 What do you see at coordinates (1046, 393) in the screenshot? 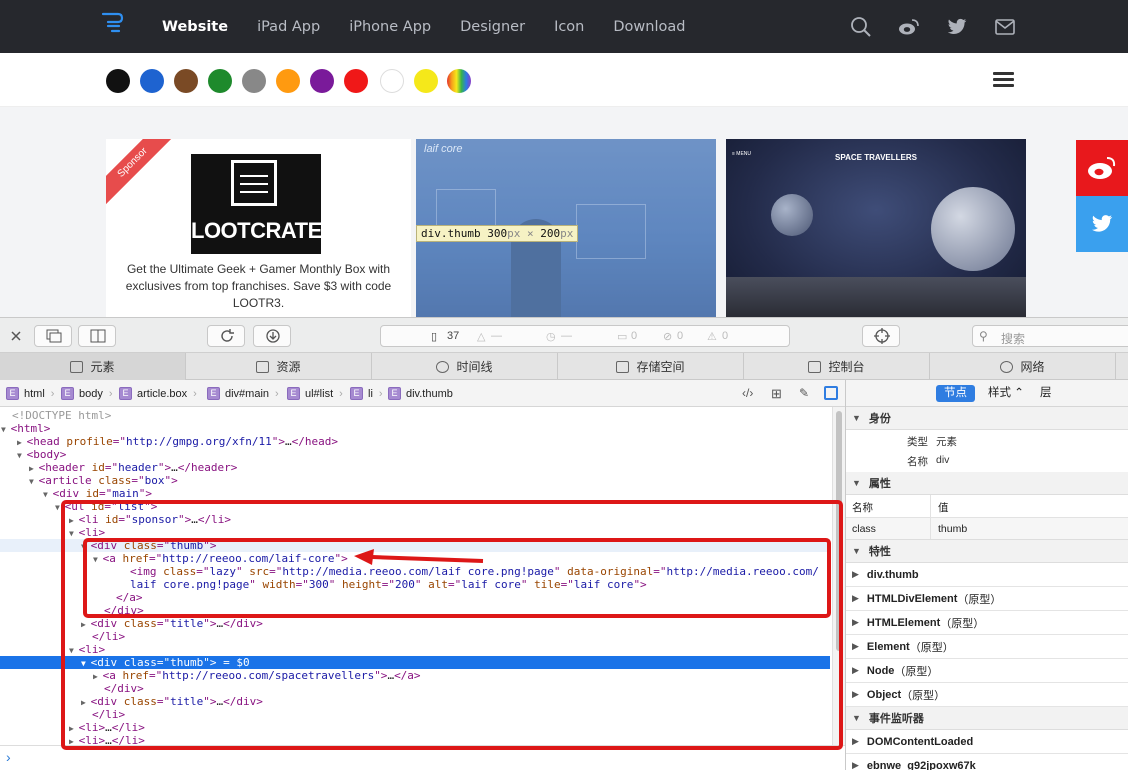
I see `tab-layers: 层` at bounding box center [1046, 393].